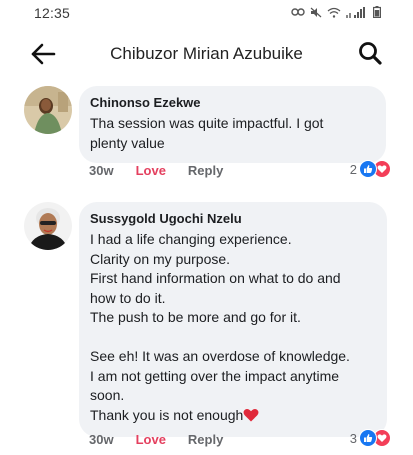 The height and width of the screenshot is (455, 413). What do you see at coordinates (107, 395) in the screenshot?
I see `comment-text-line: soon.` at bounding box center [107, 395].